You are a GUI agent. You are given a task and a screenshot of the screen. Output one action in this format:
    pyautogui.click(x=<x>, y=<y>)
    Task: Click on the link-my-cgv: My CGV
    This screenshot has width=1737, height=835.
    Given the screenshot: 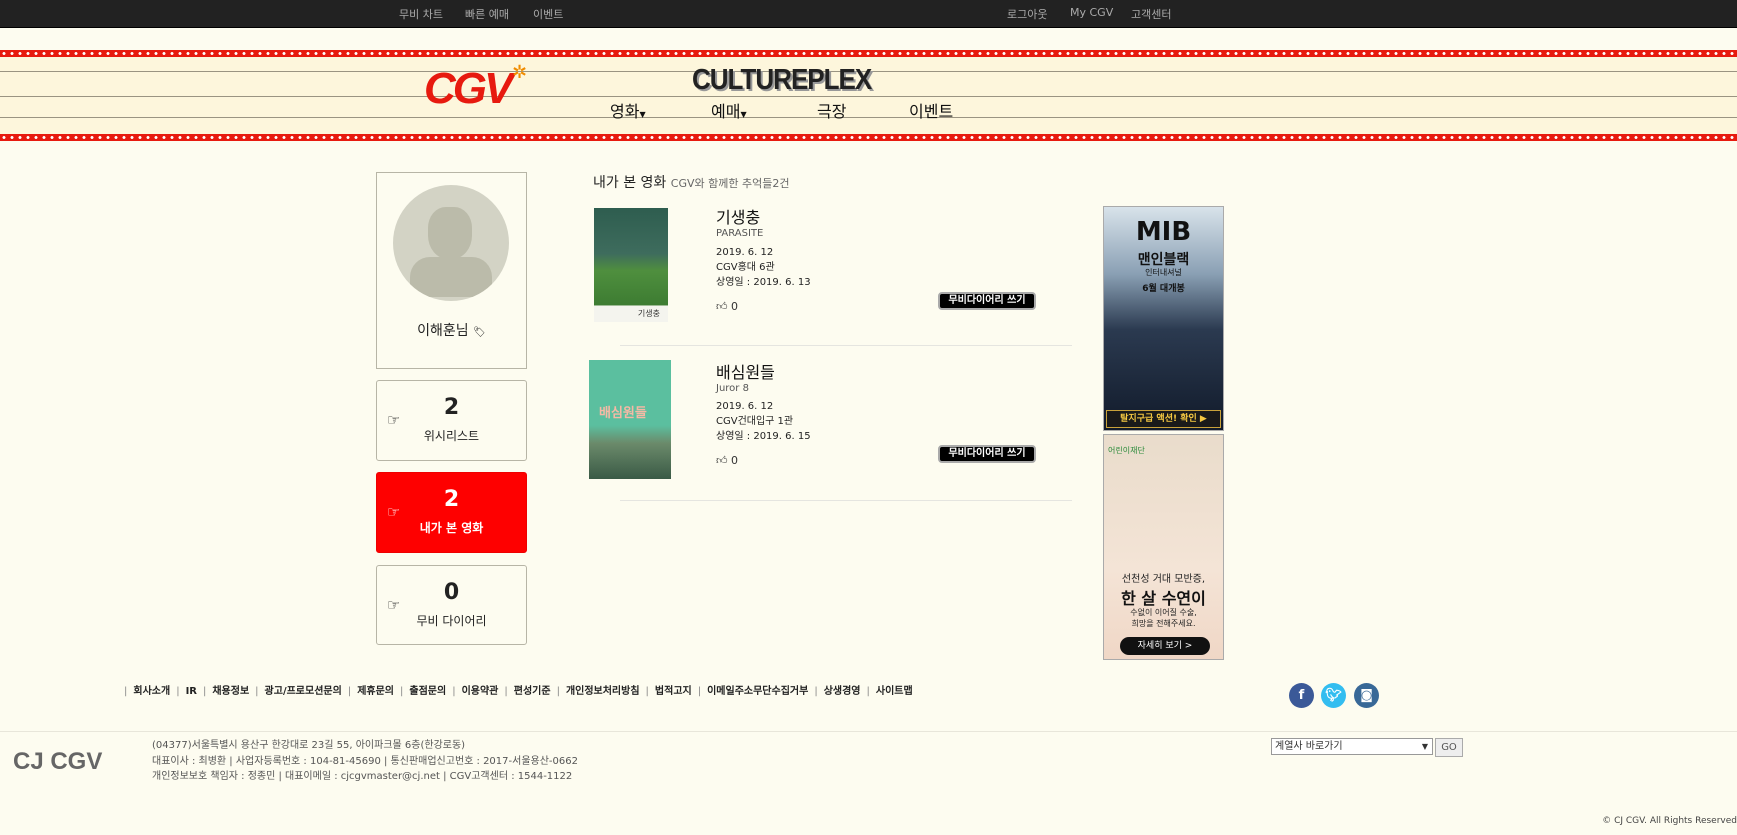 What is the action you would take?
    pyautogui.click(x=1091, y=12)
    